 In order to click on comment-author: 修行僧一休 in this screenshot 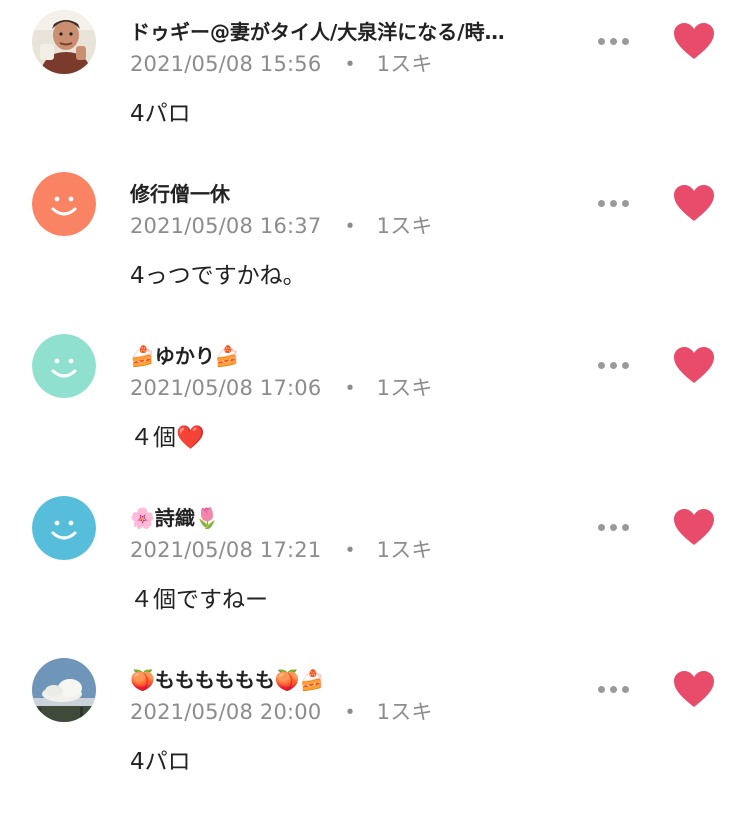, I will do `click(180, 192)`.